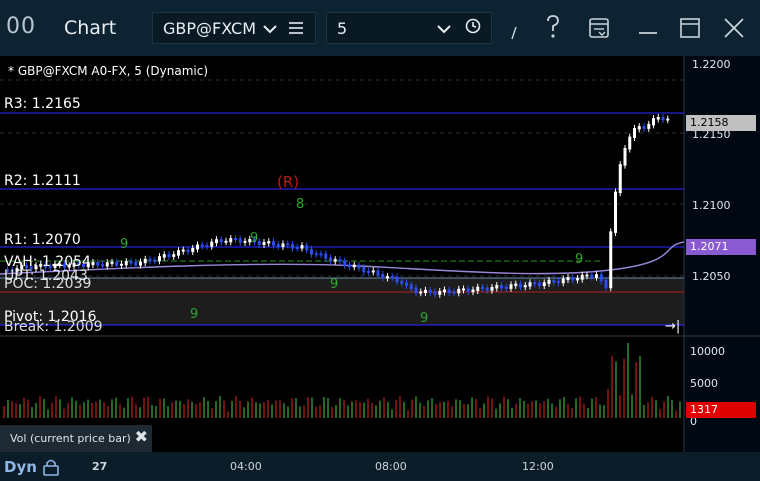 This screenshot has height=481, width=760. I want to click on interval-select: 5, so click(409, 28).